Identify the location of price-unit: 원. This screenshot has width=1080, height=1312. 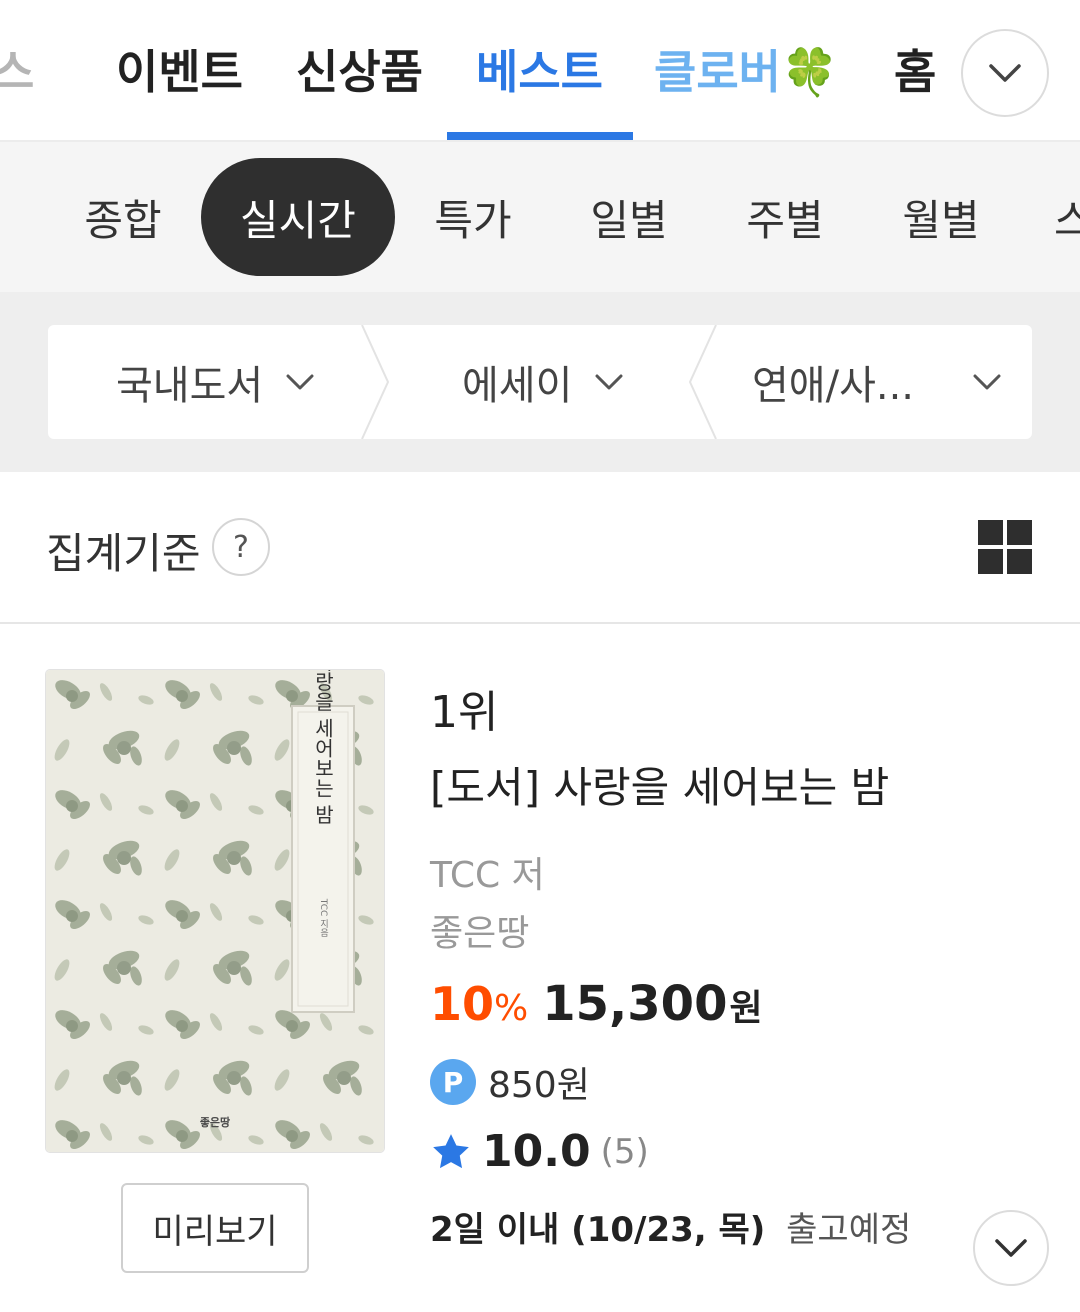
(746, 1008).